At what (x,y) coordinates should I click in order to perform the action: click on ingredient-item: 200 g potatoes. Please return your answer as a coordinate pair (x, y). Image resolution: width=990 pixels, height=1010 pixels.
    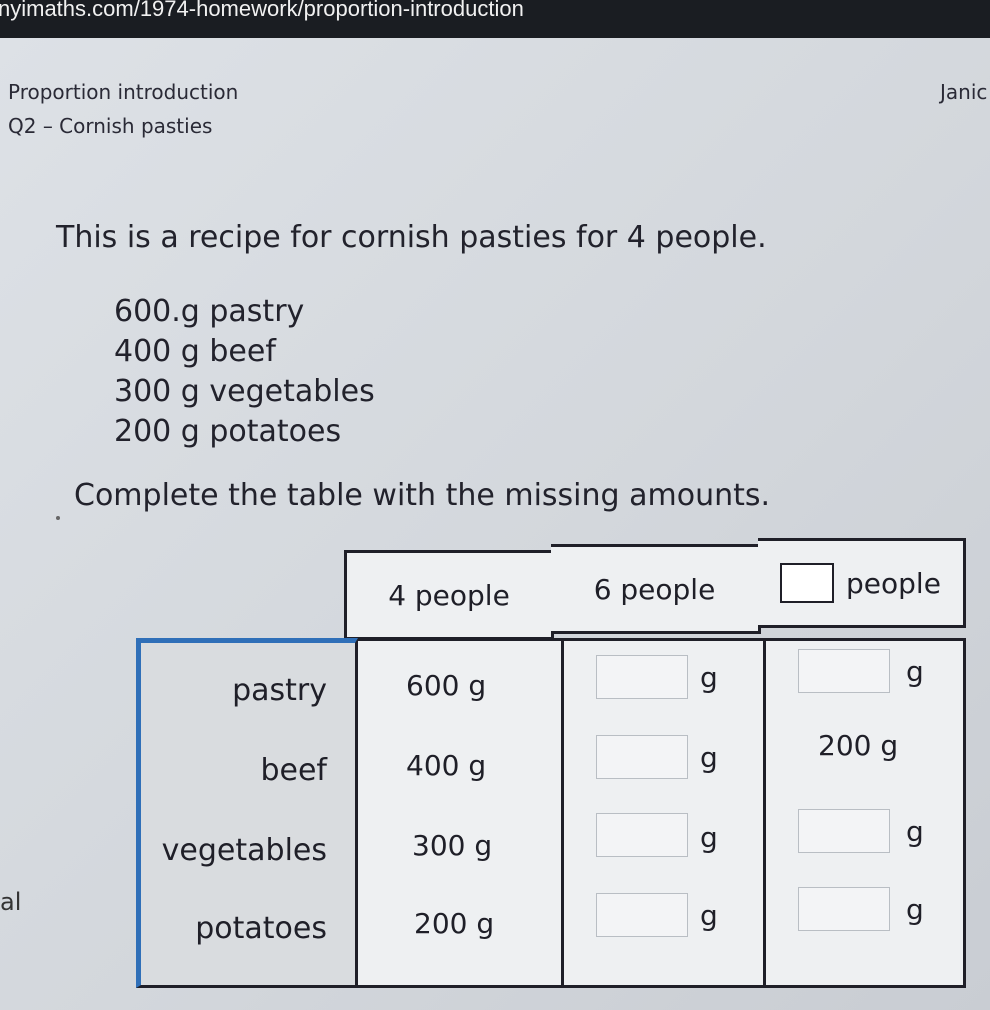
    Looking at the image, I should click on (228, 431).